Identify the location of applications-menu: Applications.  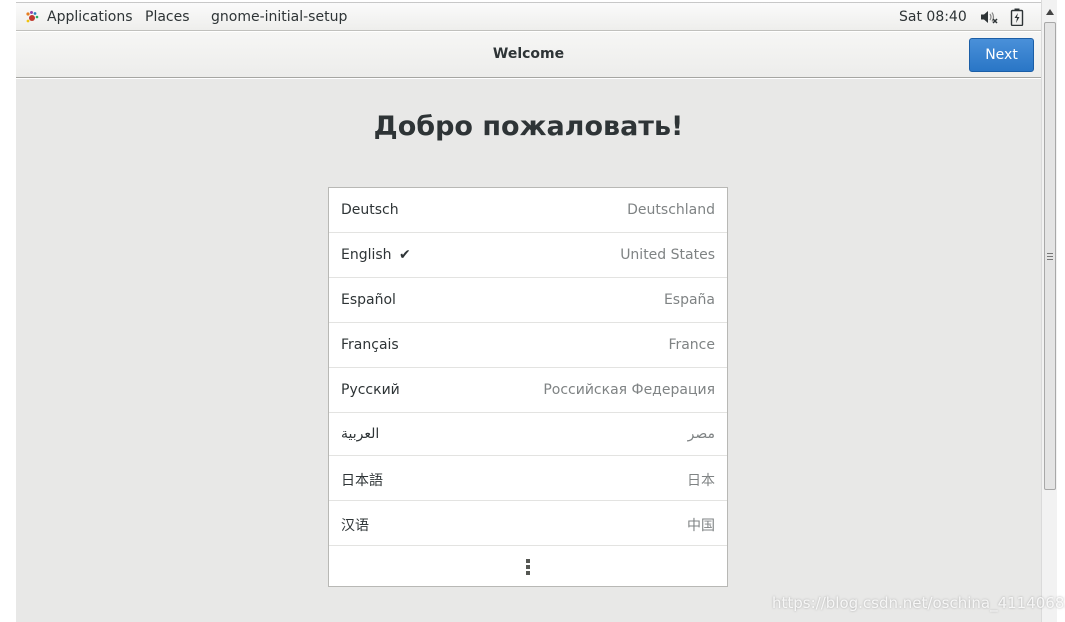
(78, 17).